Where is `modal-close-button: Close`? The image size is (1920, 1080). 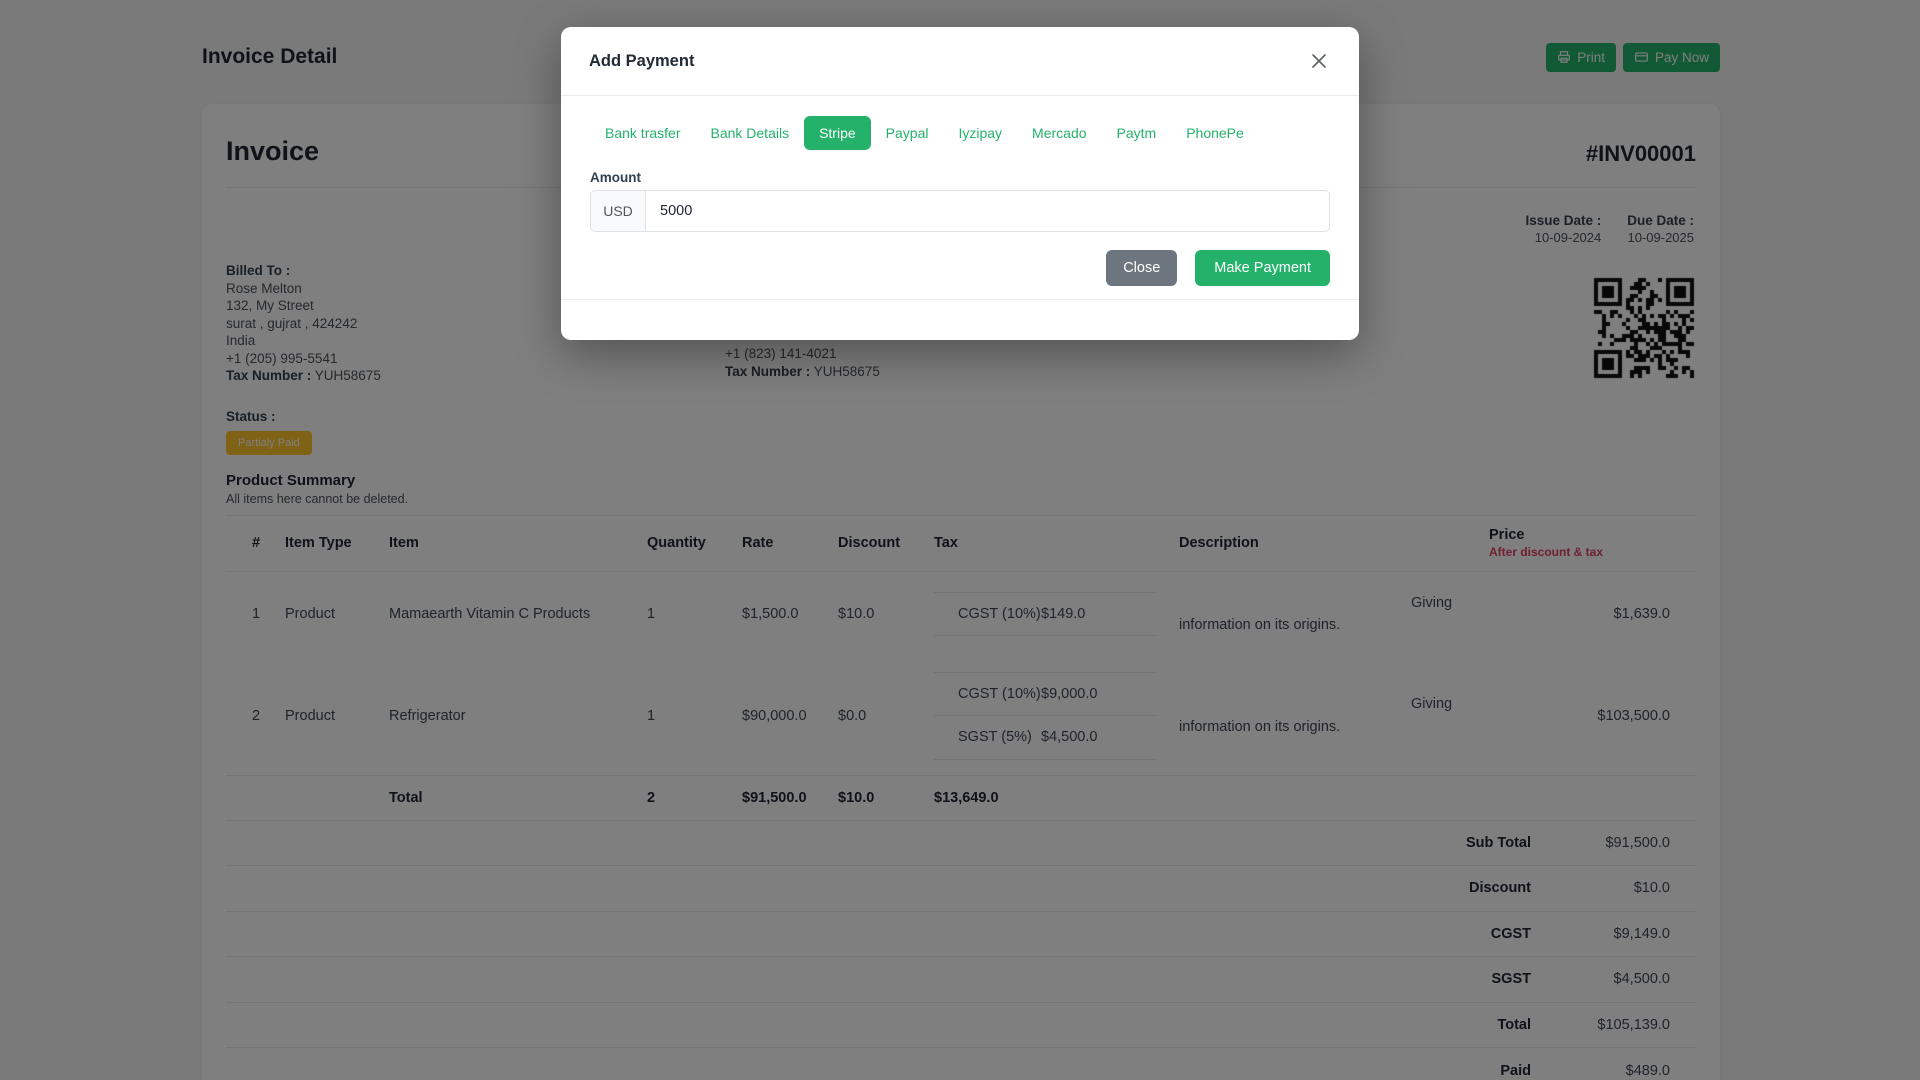
modal-close-button: Close is located at coordinates (1142, 268).